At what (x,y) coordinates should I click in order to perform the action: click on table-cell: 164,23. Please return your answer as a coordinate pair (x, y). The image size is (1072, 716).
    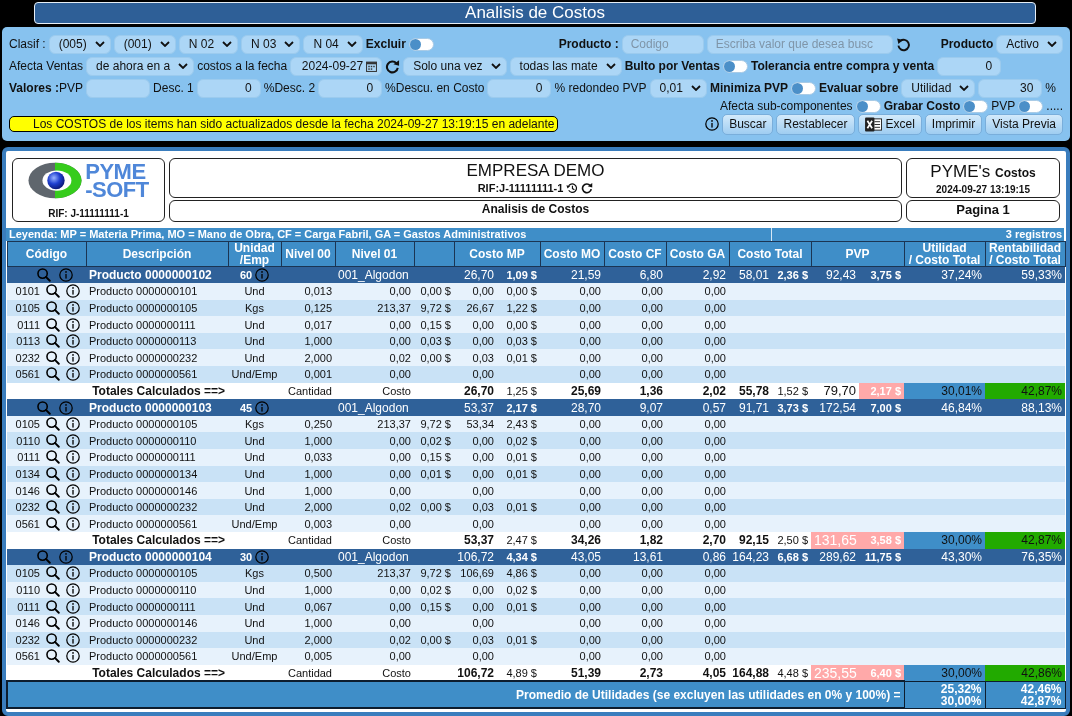
    Looking at the image, I should click on (750, 557).